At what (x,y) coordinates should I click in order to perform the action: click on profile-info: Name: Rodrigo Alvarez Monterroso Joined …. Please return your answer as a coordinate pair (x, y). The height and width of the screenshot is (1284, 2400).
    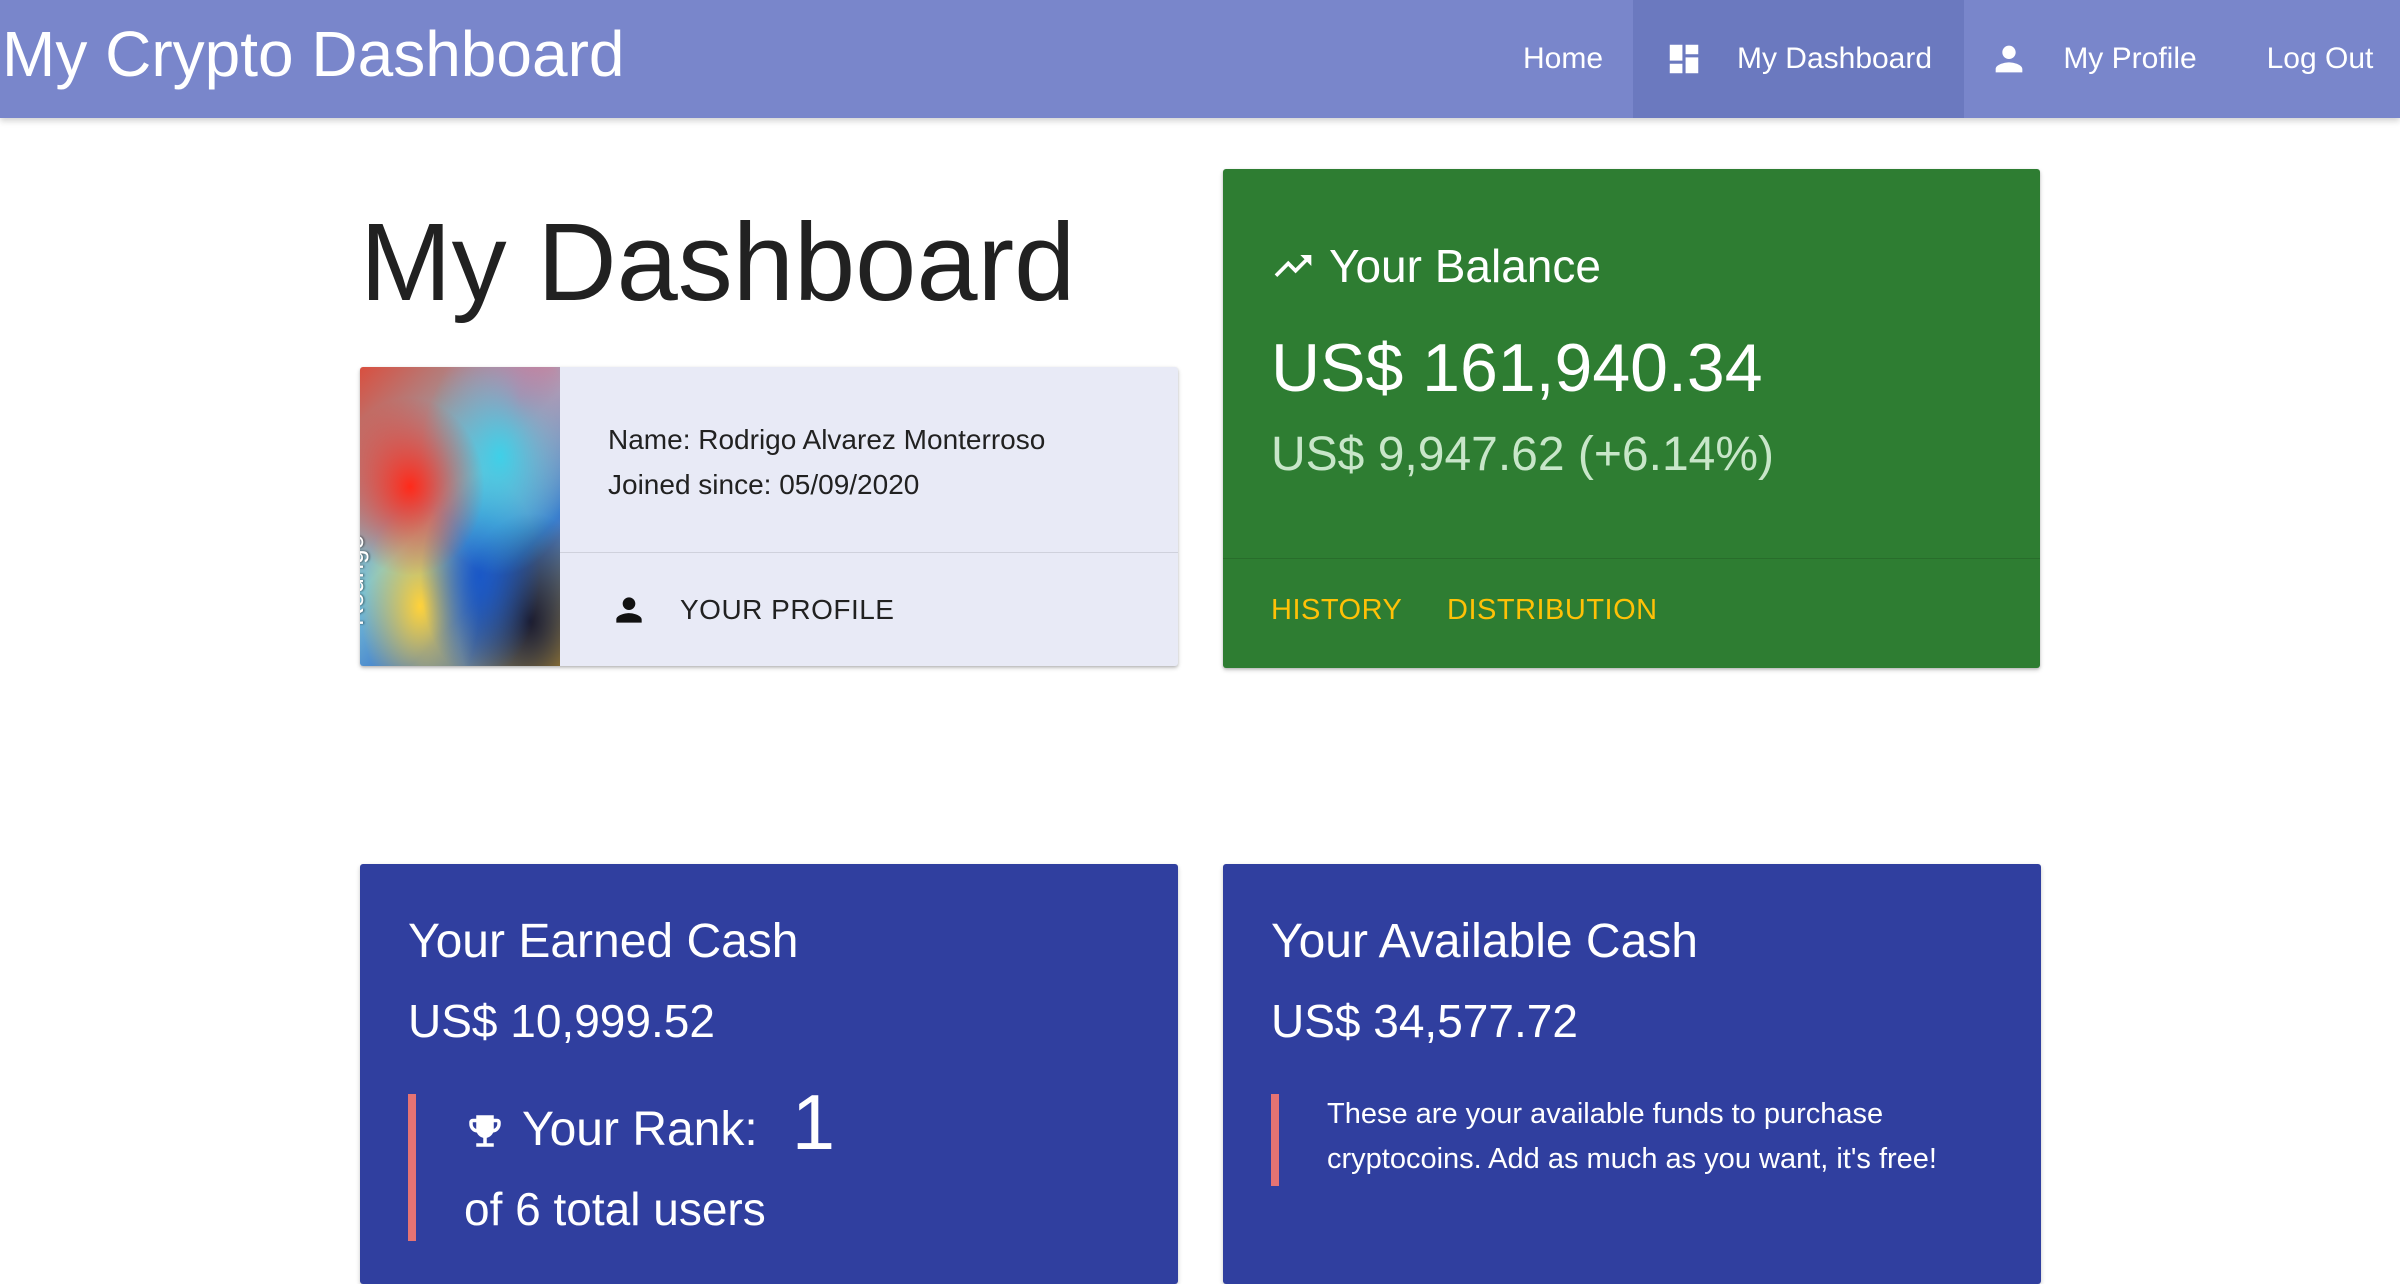
    Looking at the image, I should click on (826, 462).